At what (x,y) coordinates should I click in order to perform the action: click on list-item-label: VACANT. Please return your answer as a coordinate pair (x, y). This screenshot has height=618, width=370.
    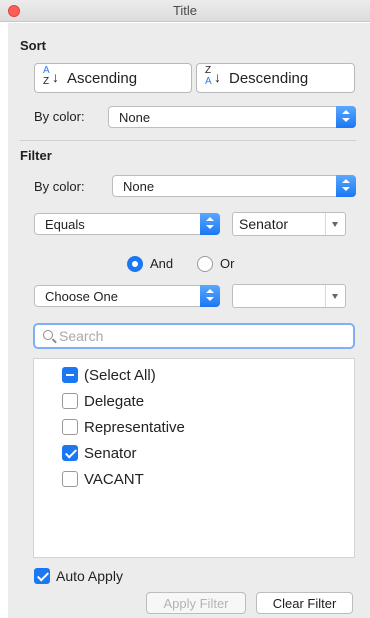
    Looking at the image, I should click on (114, 479).